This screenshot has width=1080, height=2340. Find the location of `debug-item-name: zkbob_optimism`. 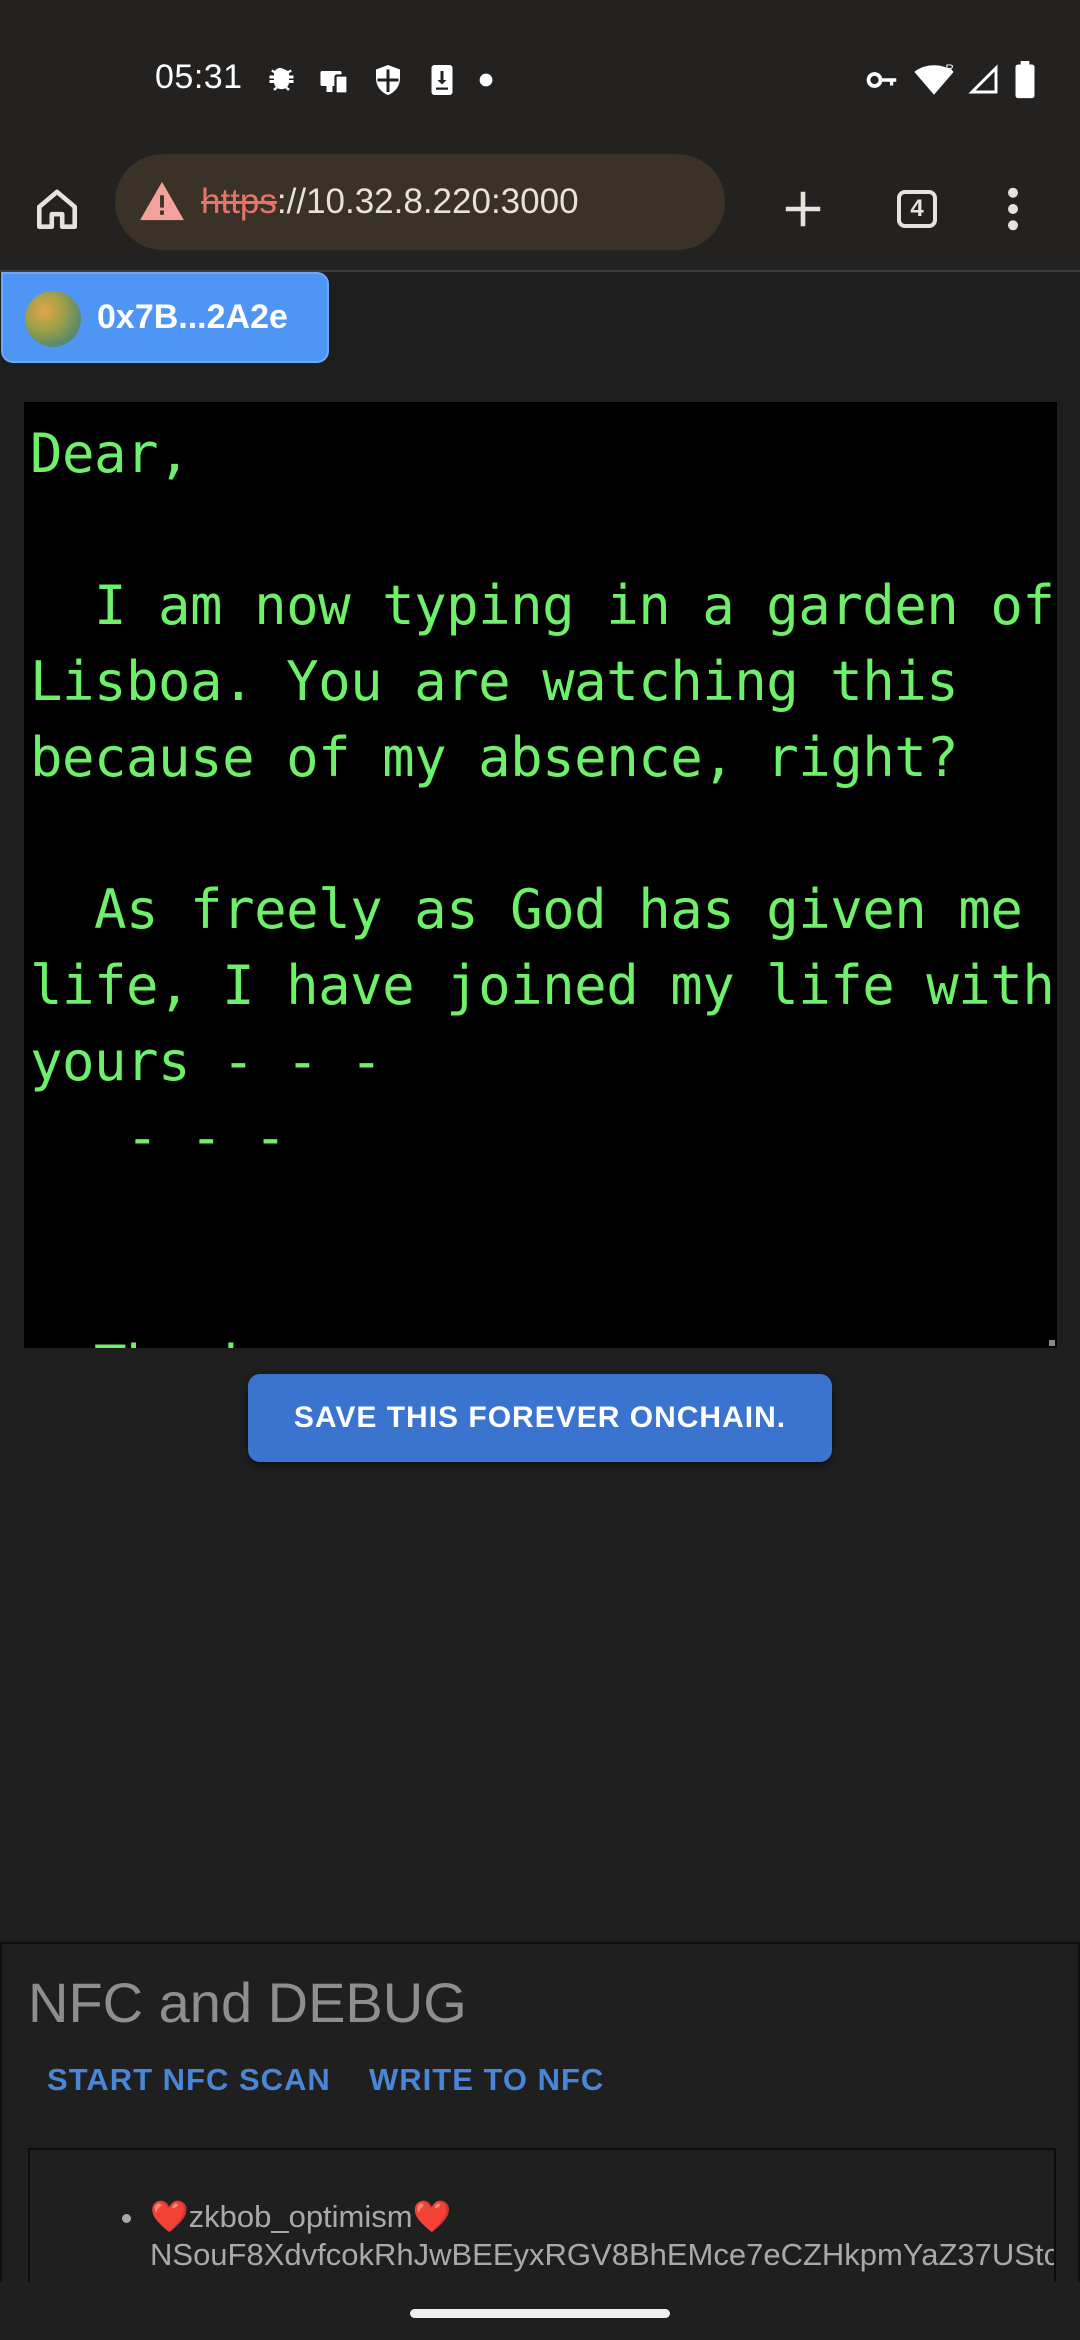

debug-item-name: zkbob_optimism is located at coordinates (300, 2216).